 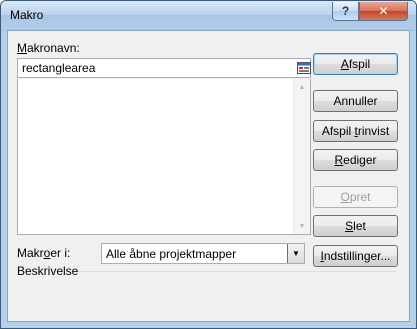 I want to click on collapse-dialog-icon, so click(x=304, y=68).